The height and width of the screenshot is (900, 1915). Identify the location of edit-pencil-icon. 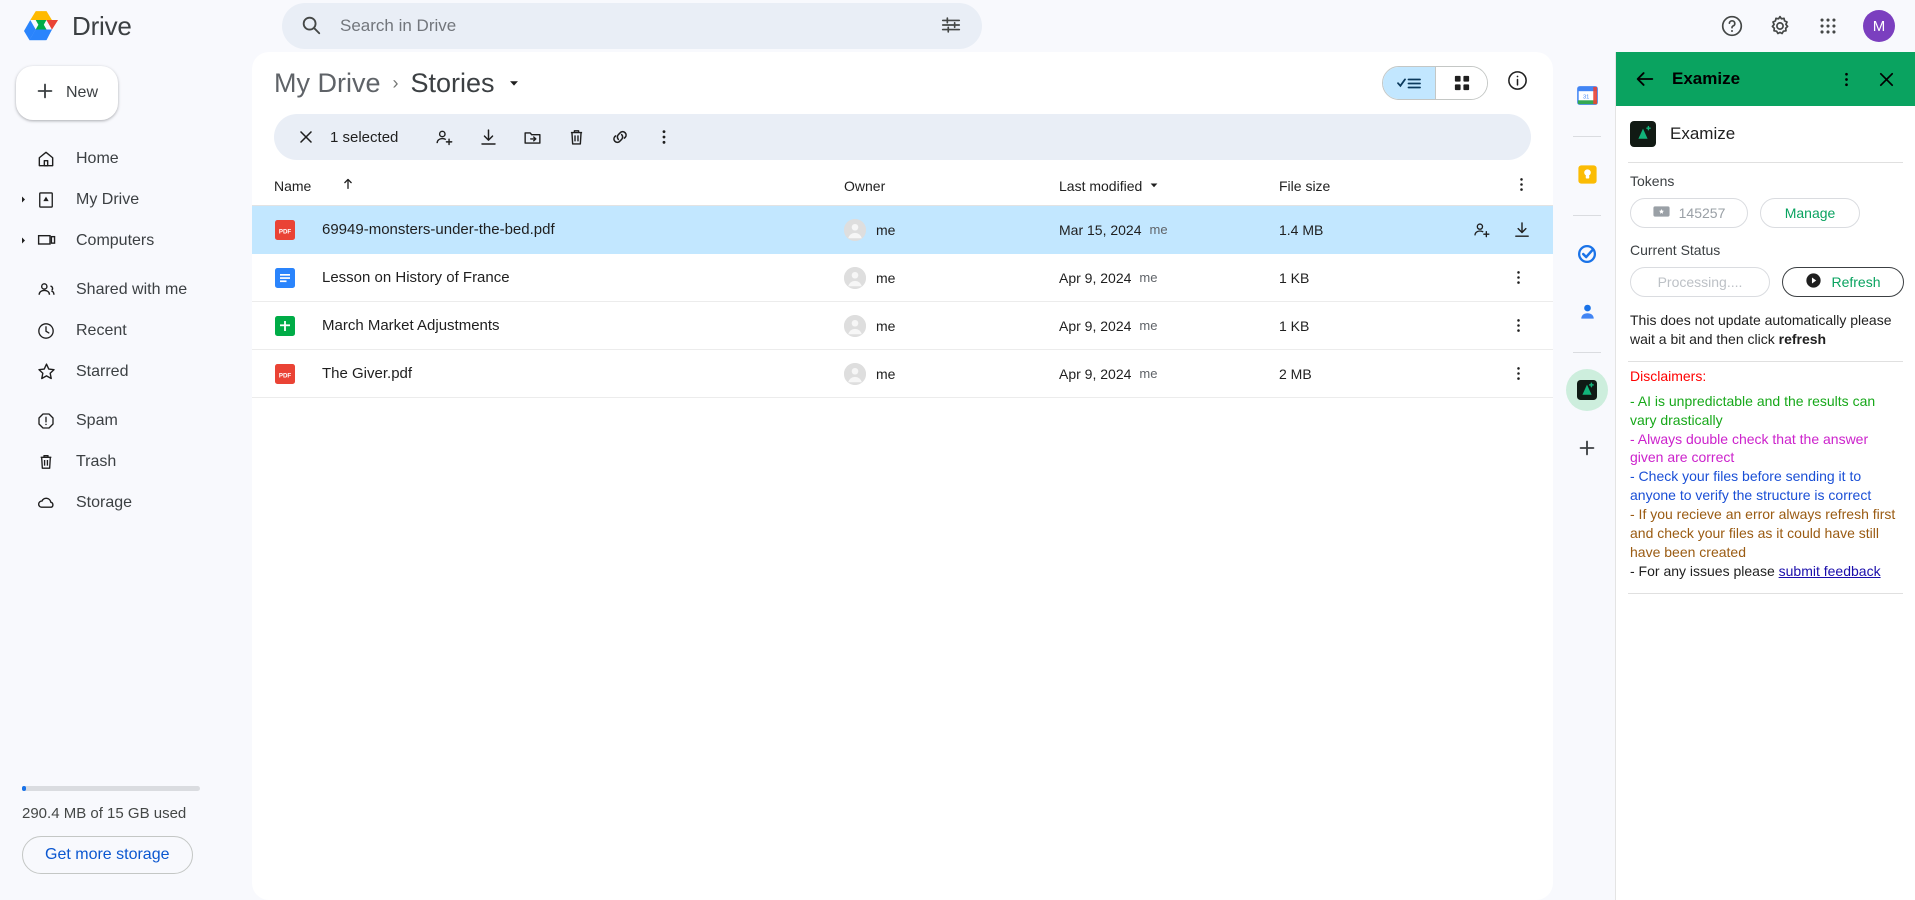
(1551, 230).